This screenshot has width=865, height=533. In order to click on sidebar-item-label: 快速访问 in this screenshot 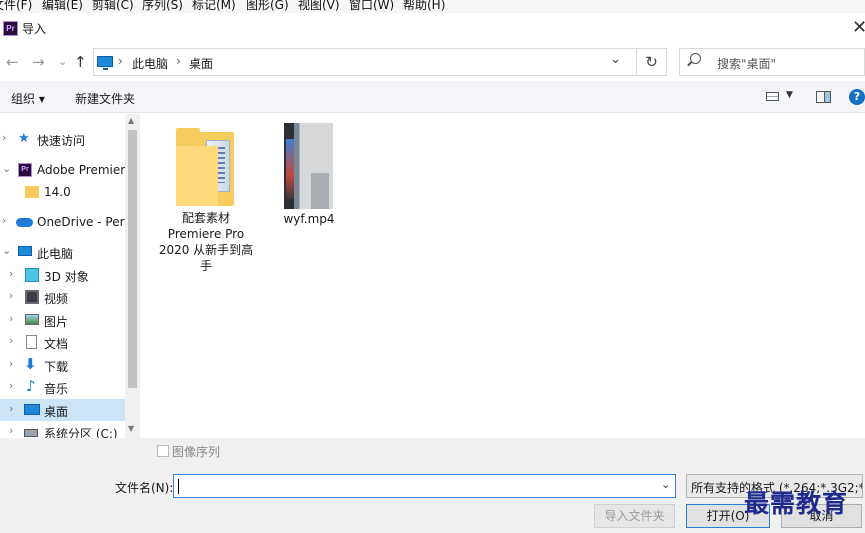, I will do `click(61, 141)`.